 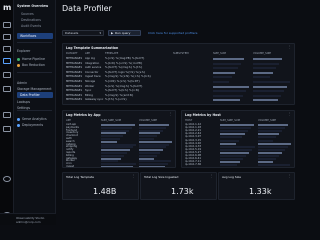 I want to click on sidebar-item-label: Workflows, so click(x=28, y=36).